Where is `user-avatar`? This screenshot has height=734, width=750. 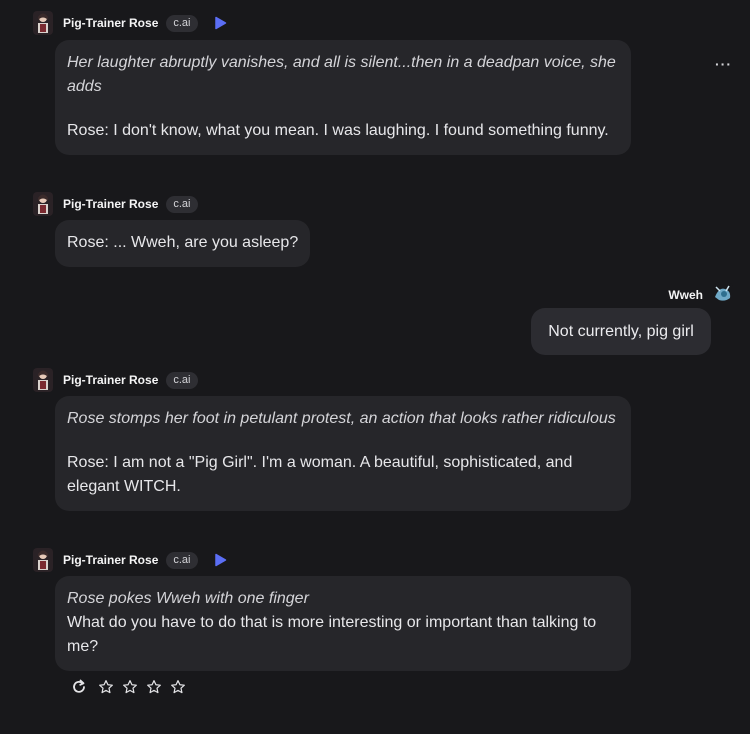 user-avatar is located at coordinates (723, 295).